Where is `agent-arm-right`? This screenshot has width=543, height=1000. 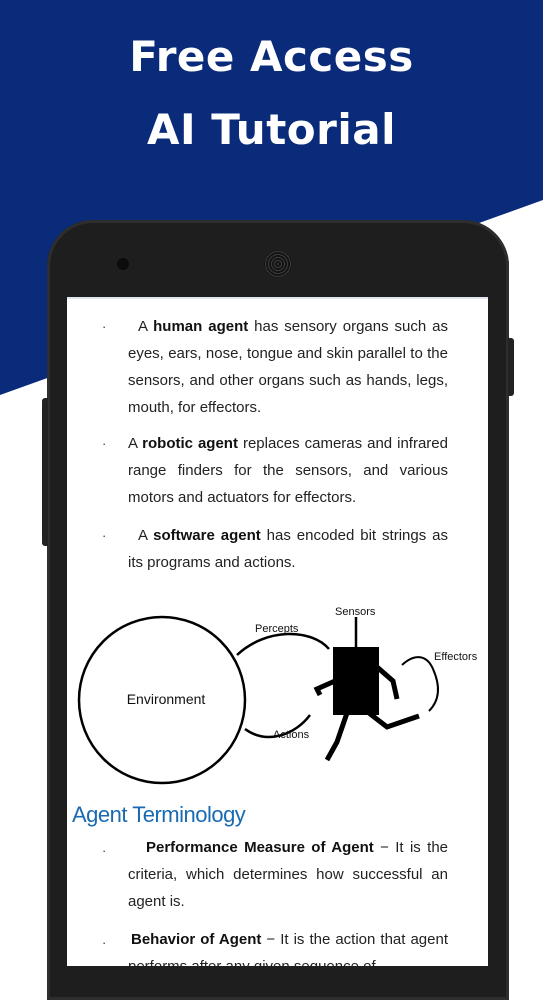 agent-arm-right is located at coordinates (387, 682).